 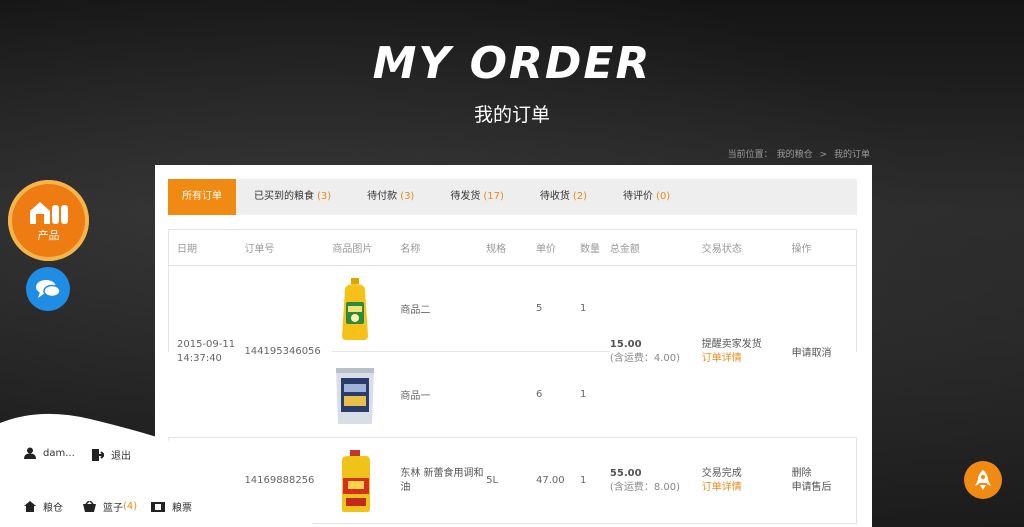 I want to click on chat-button, so click(x=48, y=289).